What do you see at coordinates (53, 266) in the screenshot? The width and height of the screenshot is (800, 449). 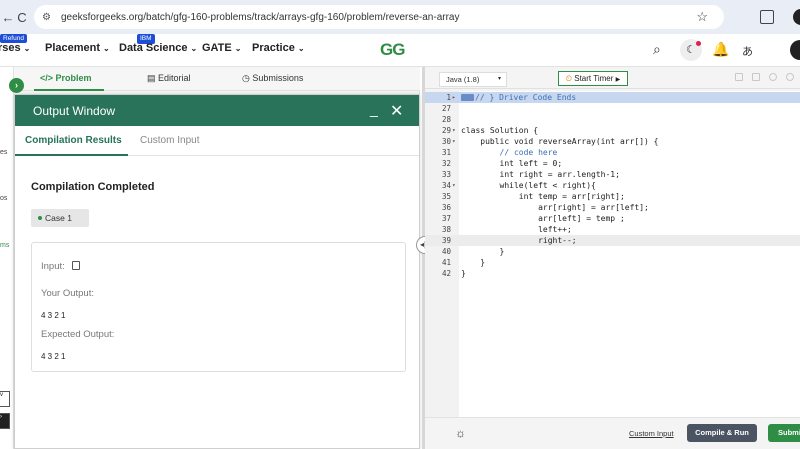 I see `input-label: Input:` at bounding box center [53, 266].